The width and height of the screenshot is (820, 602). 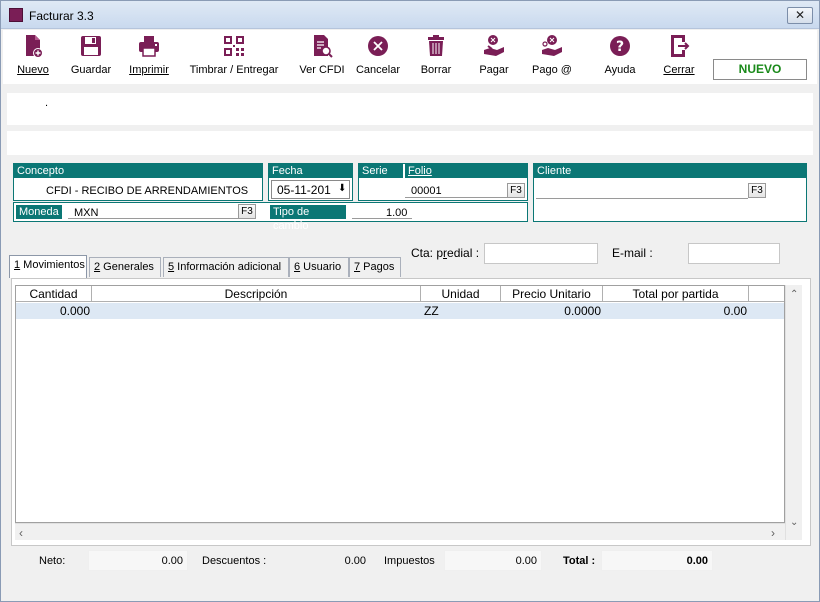 I want to click on window-title: Facturar 3.3, so click(x=61, y=16).